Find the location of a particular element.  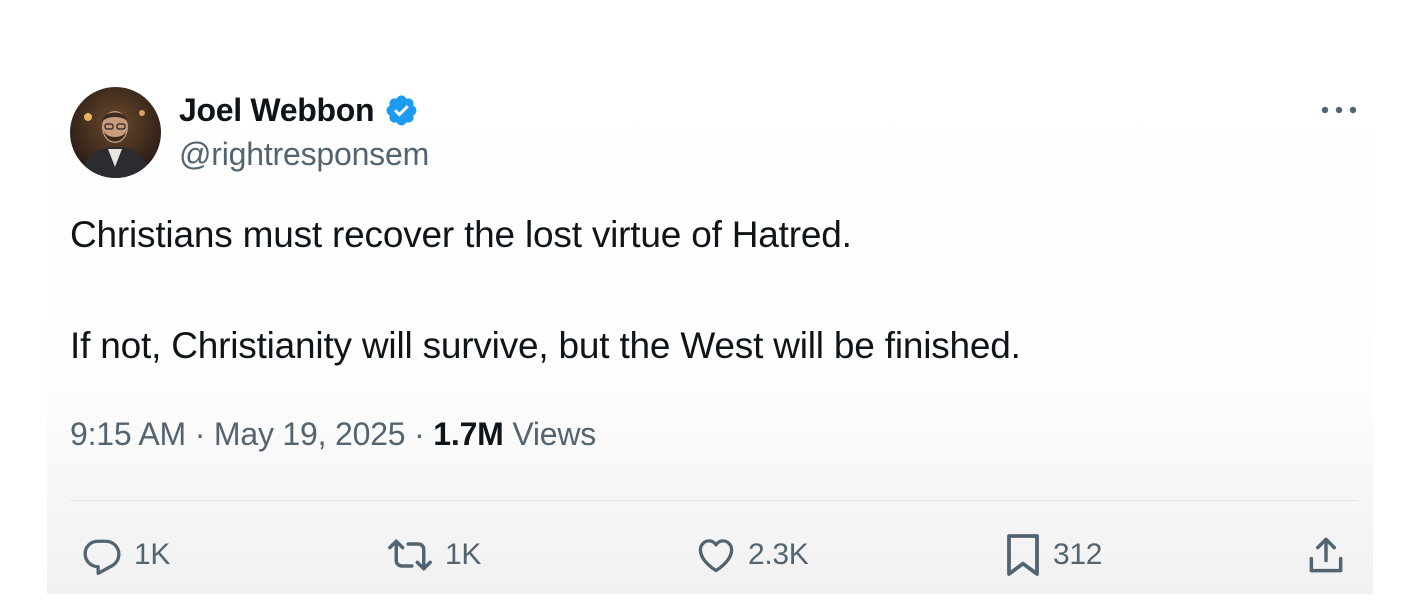

author-name: Joel Webbon is located at coordinates (277, 110).